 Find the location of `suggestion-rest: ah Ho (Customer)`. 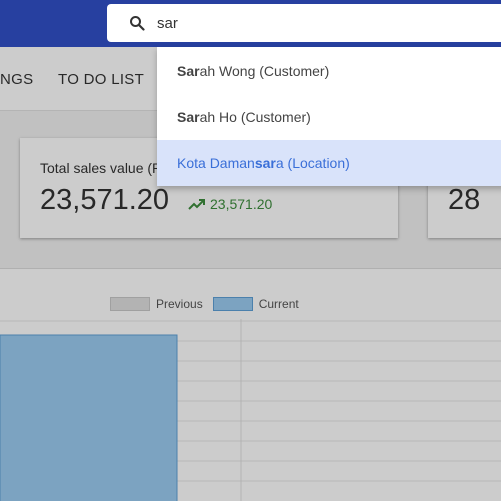

suggestion-rest: ah Ho (Customer) is located at coordinates (255, 117).